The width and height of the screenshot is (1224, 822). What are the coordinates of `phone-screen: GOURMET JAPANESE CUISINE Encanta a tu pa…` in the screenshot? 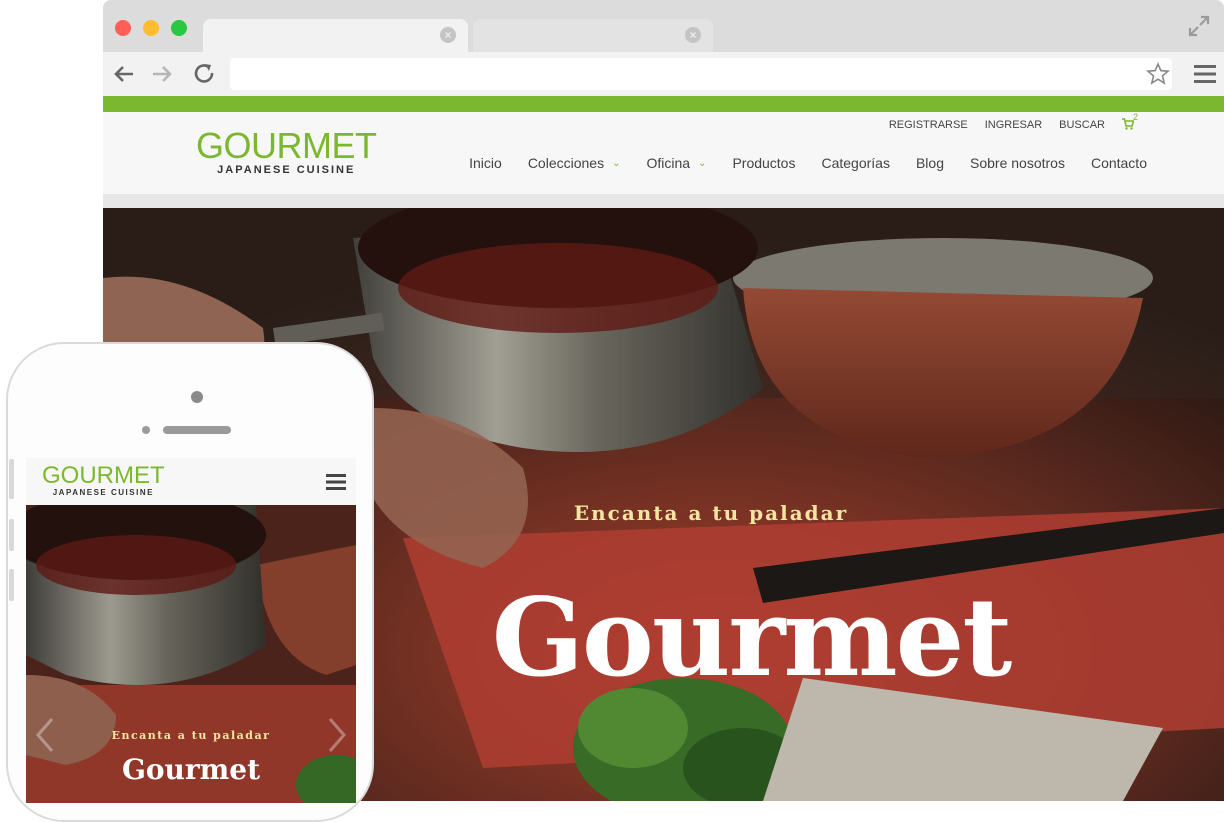 It's located at (191, 630).